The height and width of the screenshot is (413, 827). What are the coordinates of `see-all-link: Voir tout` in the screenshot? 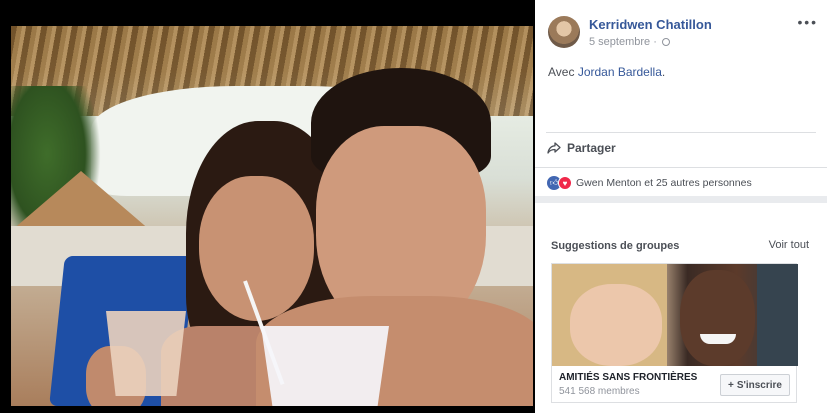 It's located at (789, 245).